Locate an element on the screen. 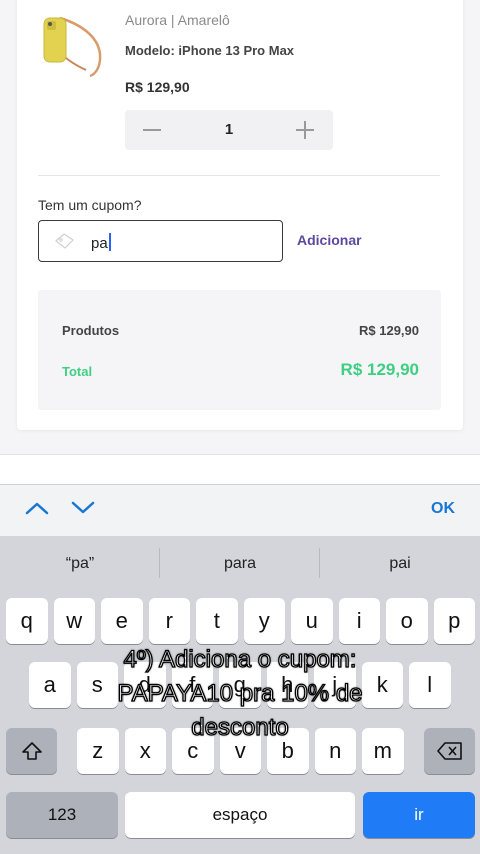  total-value: R$ 129,90 is located at coordinates (379, 369).